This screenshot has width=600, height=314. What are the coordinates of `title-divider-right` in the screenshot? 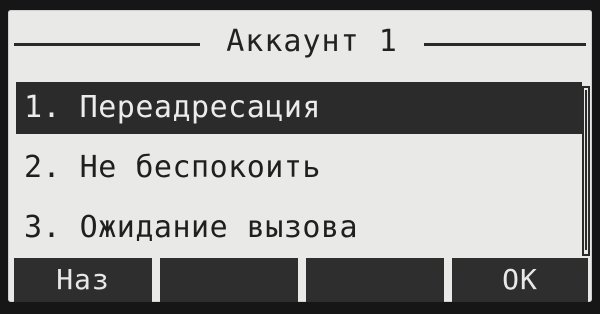 It's located at (505, 44).